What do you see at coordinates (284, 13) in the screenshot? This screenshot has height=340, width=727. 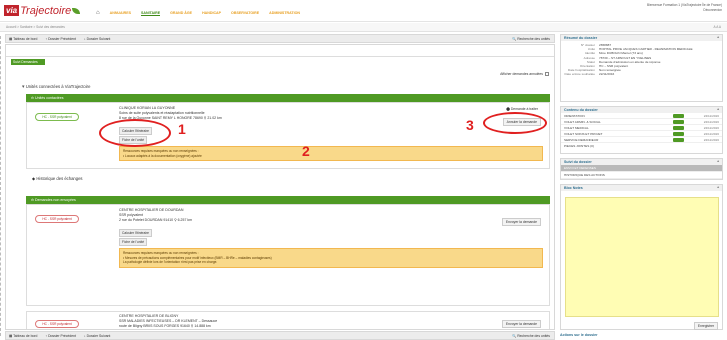 I see `nav-administration: ADMINISTRATION` at bounding box center [284, 13].